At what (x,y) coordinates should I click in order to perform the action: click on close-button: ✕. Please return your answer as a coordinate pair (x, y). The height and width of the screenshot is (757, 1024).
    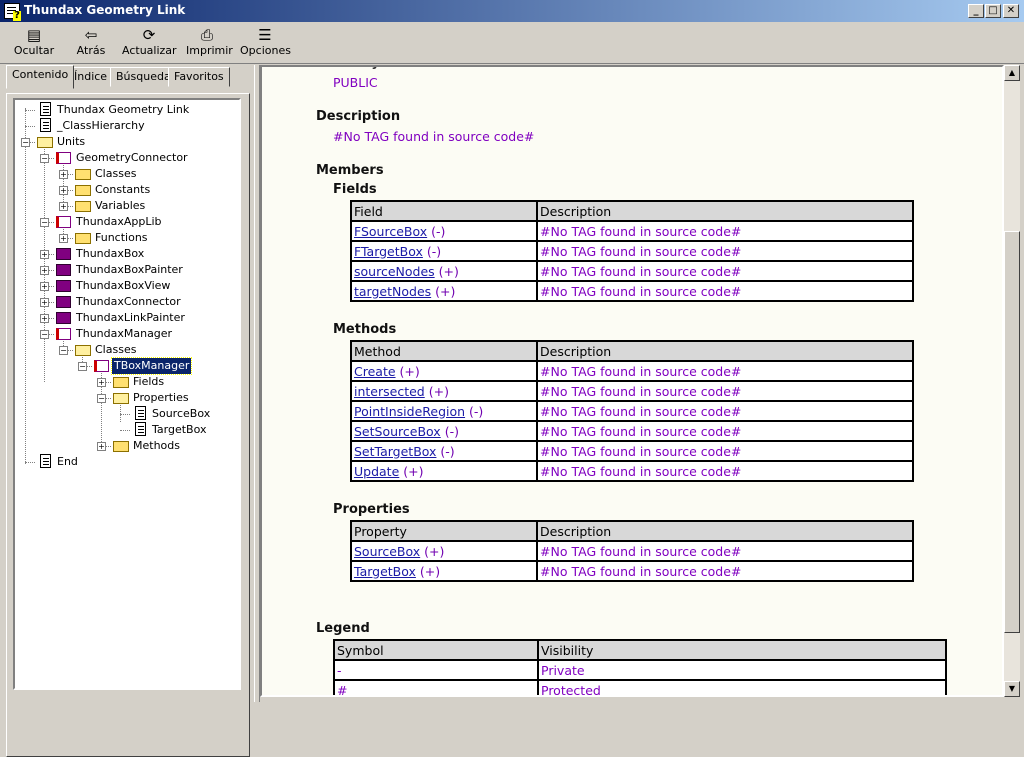
    Looking at the image, I should click on (1011, 11).